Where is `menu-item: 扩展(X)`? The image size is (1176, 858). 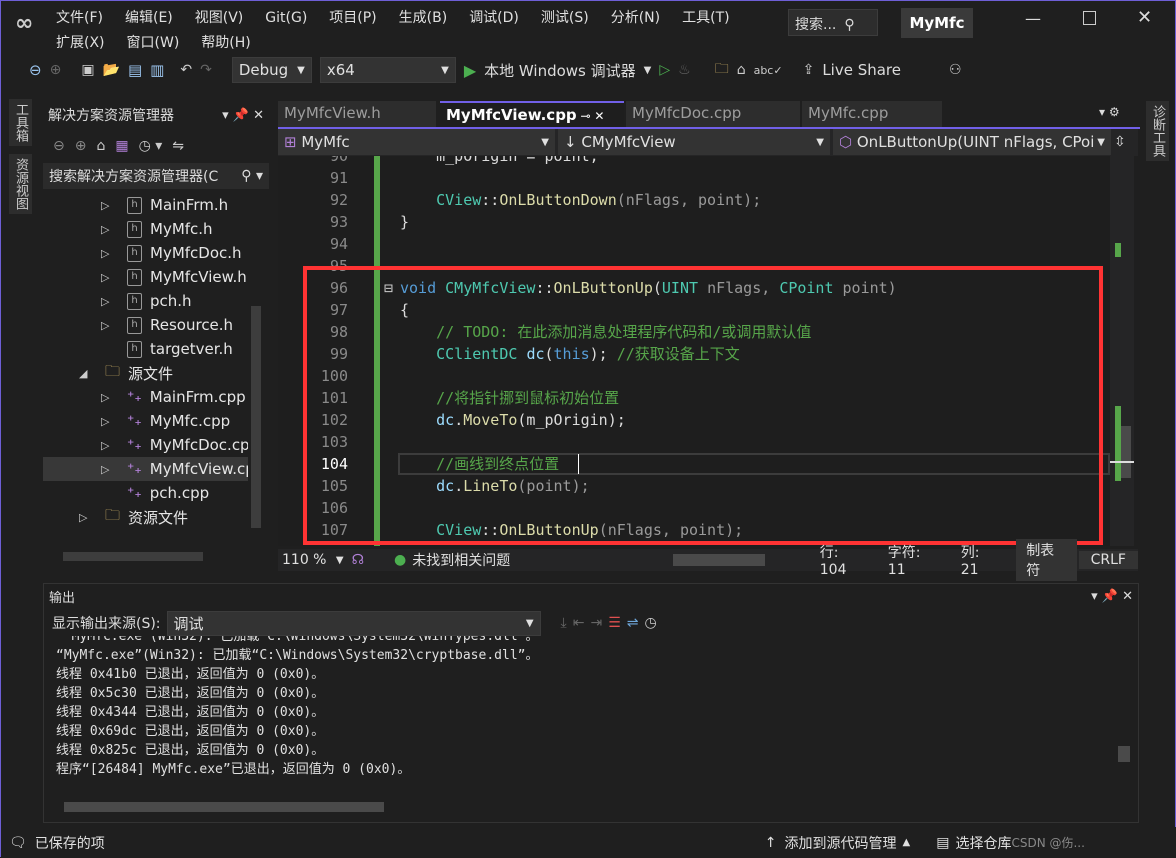 menu-item: 扩展(X) is located at coordinates (80, 43).